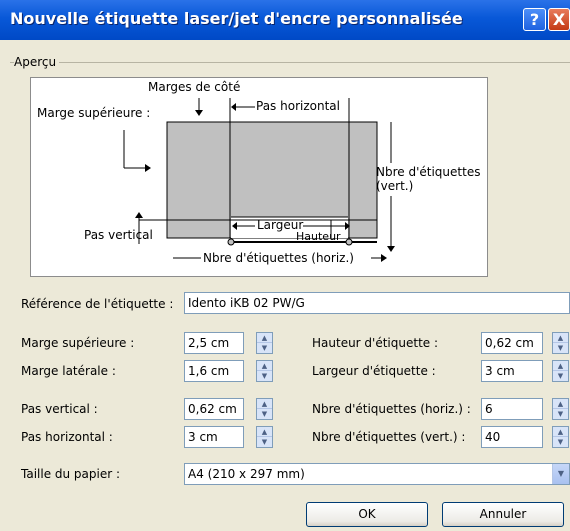 The height and width of the screenshot is (531, 570). I want to click on nbre-horiz-label: Nbre d'étiquettes (horiz.) :, so click(391, 409).